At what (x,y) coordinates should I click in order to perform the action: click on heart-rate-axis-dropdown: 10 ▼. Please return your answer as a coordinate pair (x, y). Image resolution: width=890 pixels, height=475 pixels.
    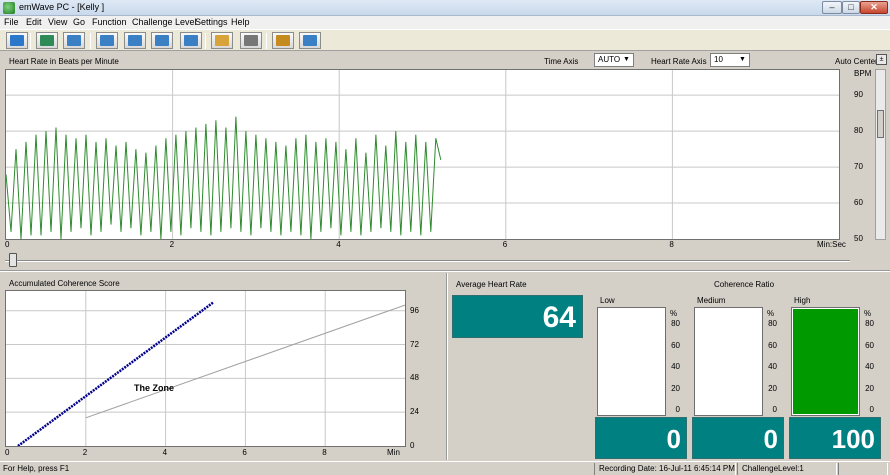
    Looking at the image, I should click on (730, 60).